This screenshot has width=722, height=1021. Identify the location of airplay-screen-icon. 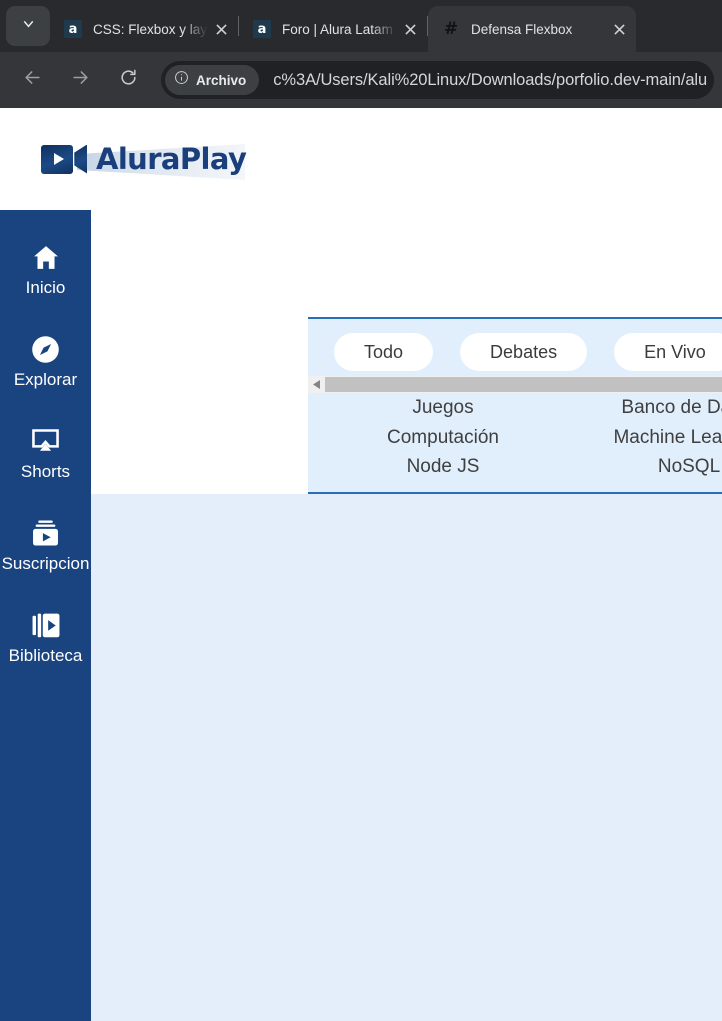
(45, 441).